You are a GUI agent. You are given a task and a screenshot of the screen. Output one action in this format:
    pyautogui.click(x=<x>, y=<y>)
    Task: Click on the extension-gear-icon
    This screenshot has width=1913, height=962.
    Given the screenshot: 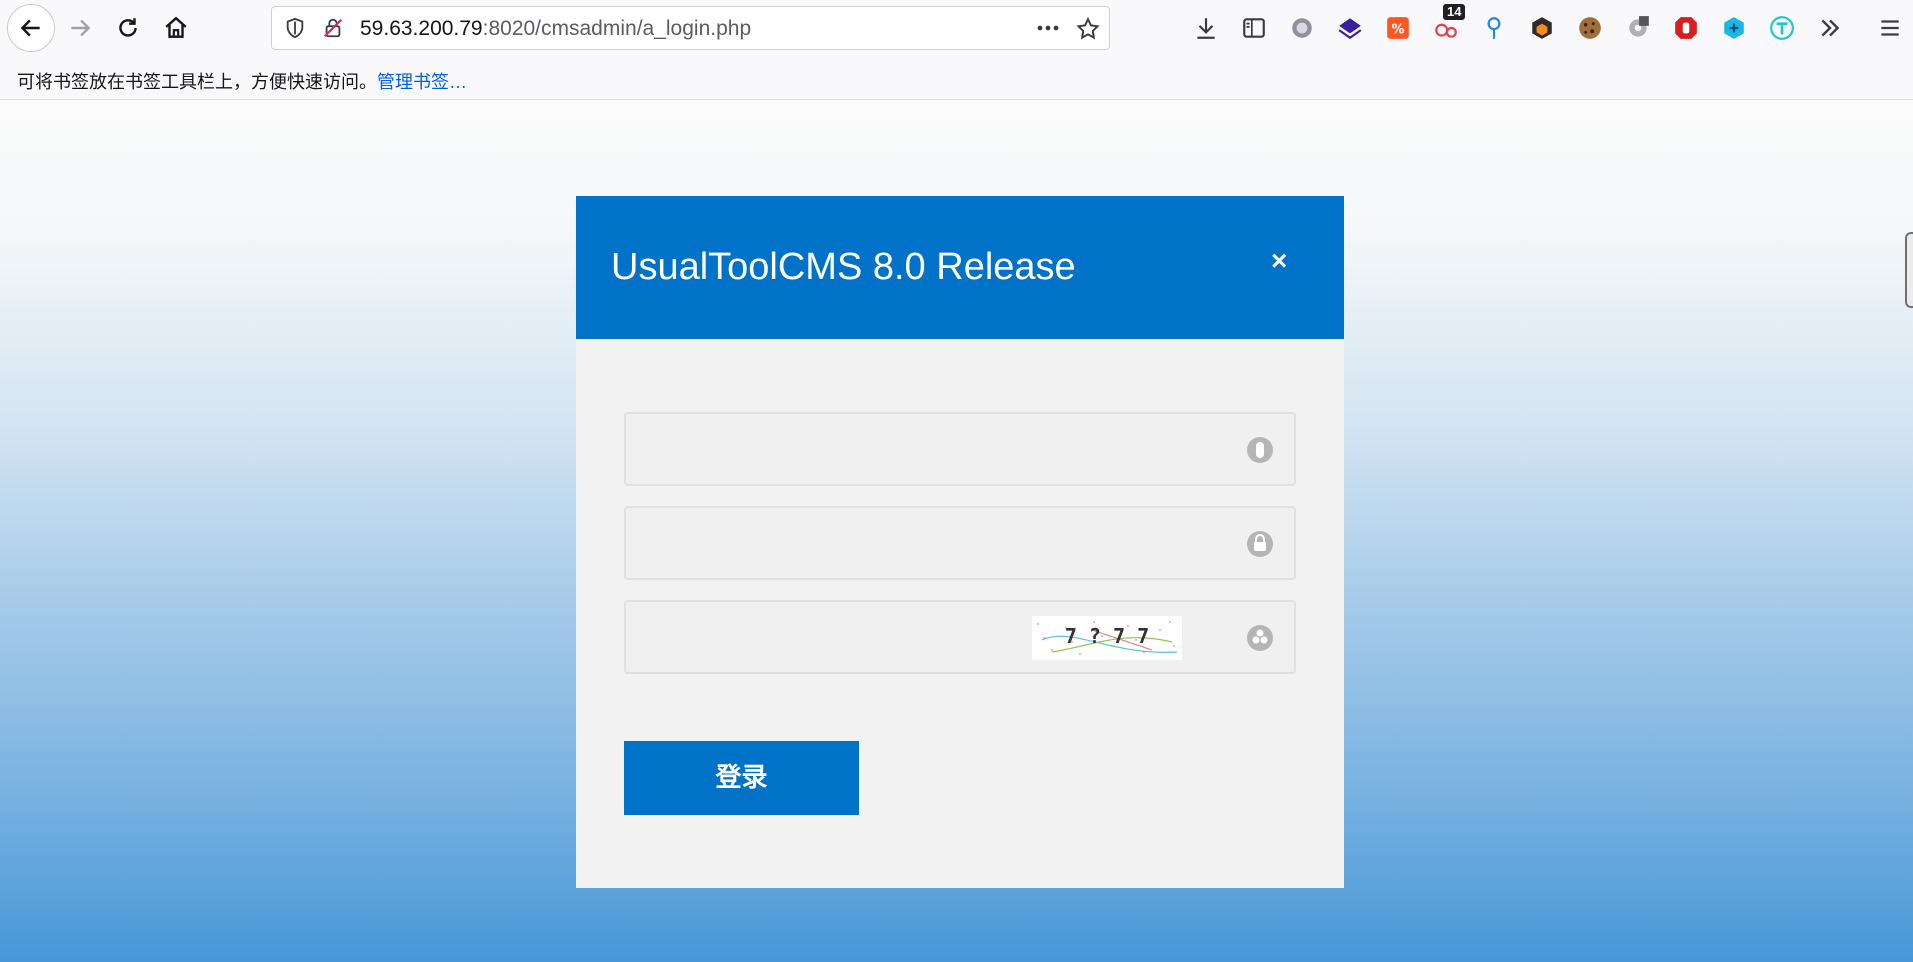 What is the action you would take?
    pyautogui.click(x=1638, y=28)
    